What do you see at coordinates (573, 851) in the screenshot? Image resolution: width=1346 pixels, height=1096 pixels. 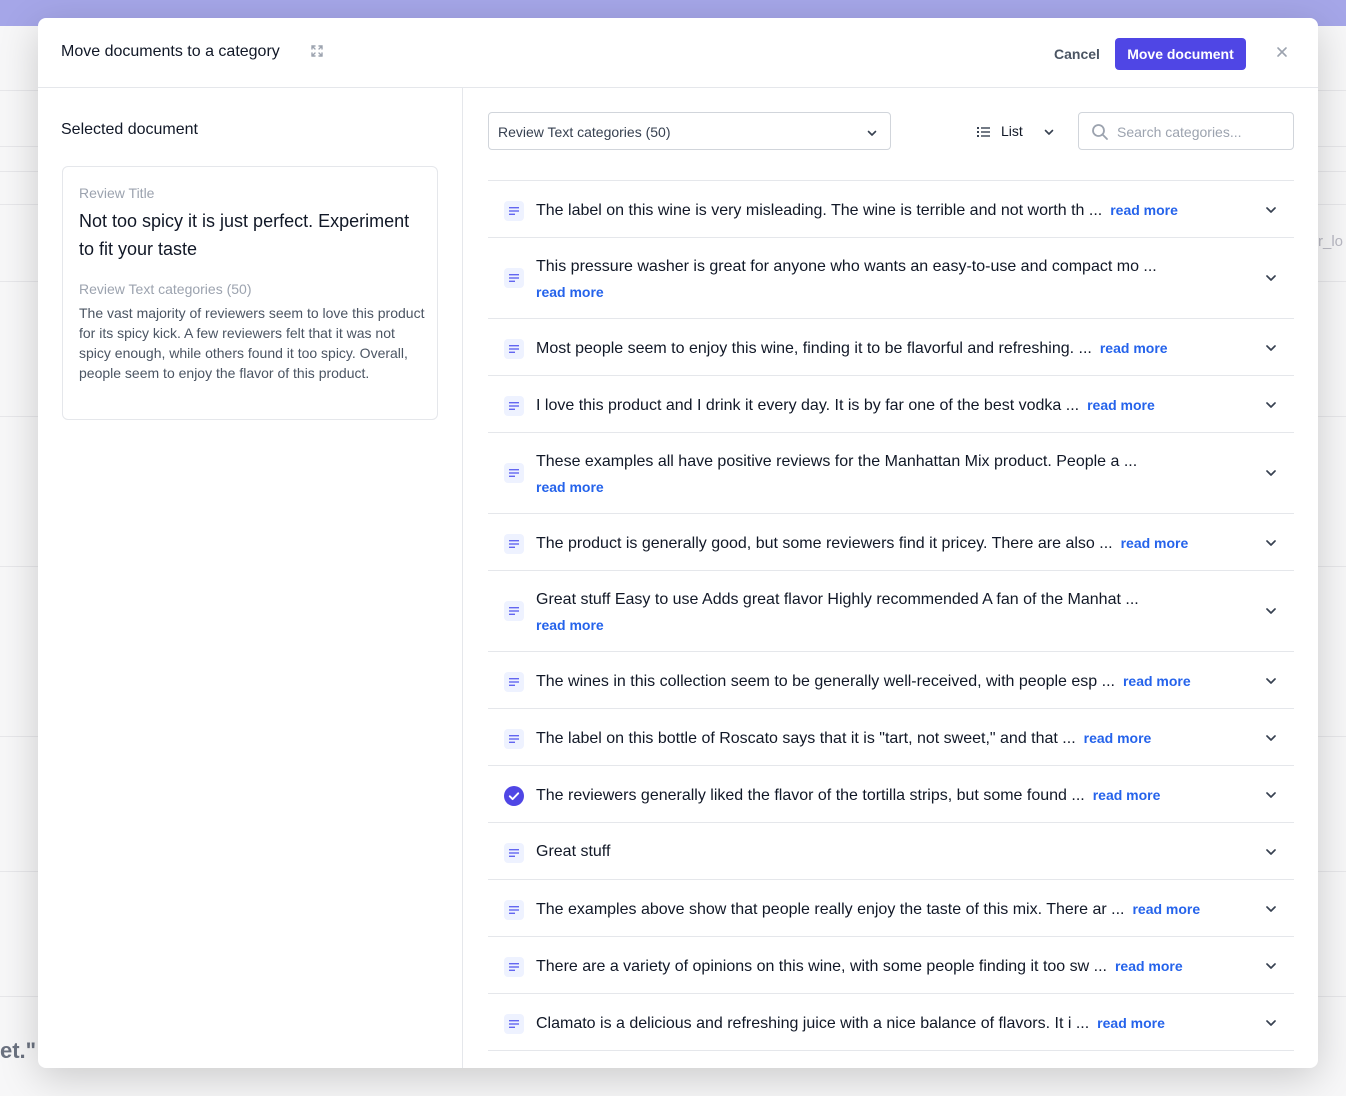 I see `category-summary: Great stuff` at bounding box center [573, 851].